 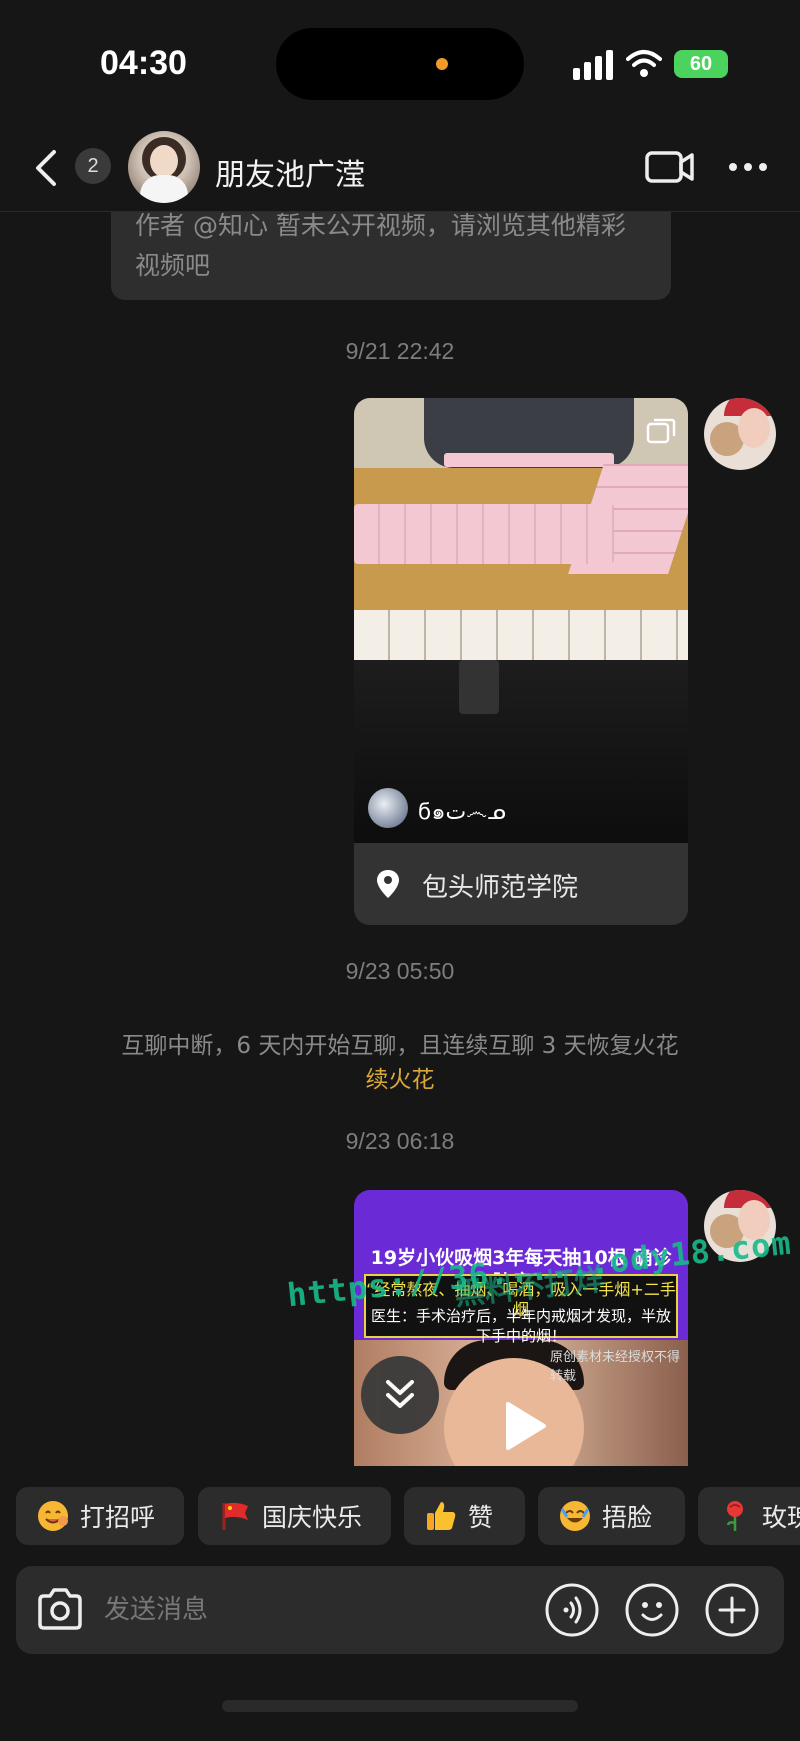 I want to click on cellular-signal-icon, so click(x=594, y=65).